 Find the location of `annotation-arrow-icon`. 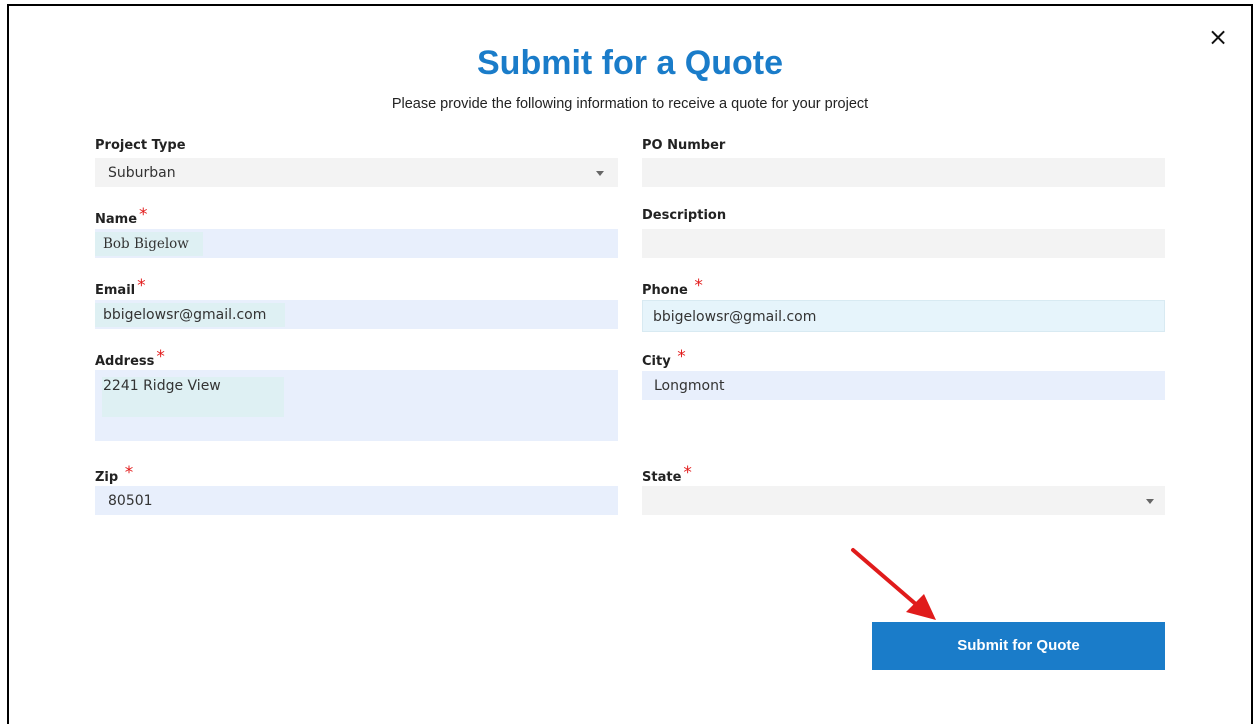

annotation-arrow-icon is located at coordinates (893, 584).